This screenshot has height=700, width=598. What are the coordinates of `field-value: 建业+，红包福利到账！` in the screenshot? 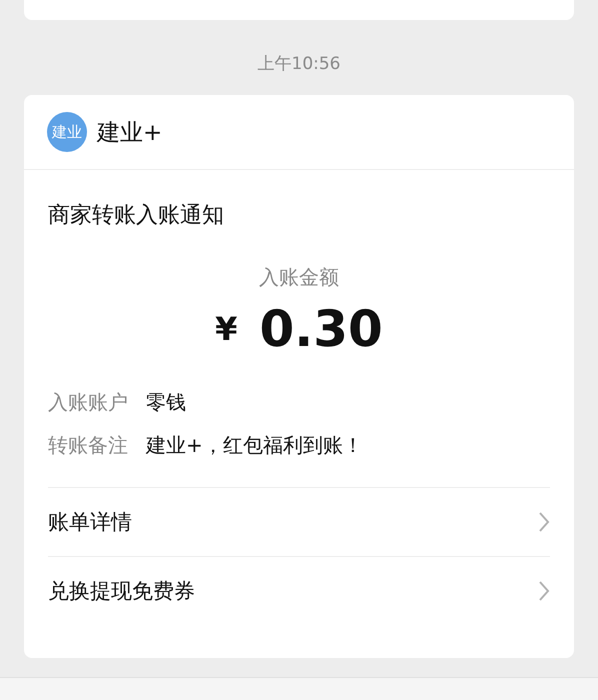 It's located at (254, 445).